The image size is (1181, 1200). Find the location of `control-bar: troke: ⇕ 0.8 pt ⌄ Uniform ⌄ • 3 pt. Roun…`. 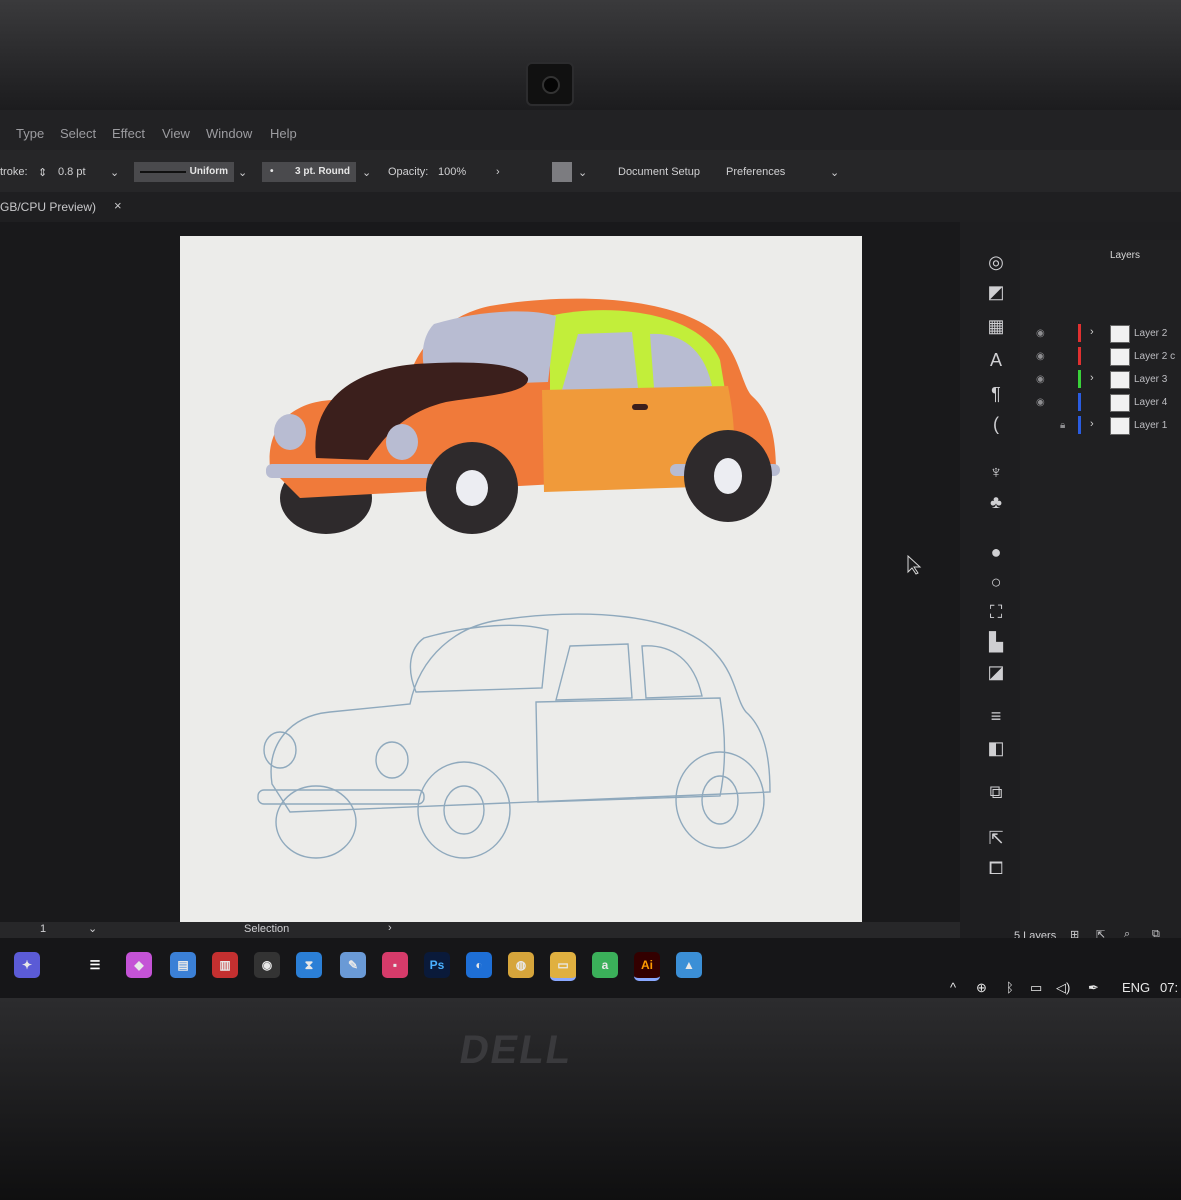

control-bar: troke: ⇕ 0.8 pt ⌄ Uniform ⌄ • 3 pt. Roun… is located at coordinates (590, 171).